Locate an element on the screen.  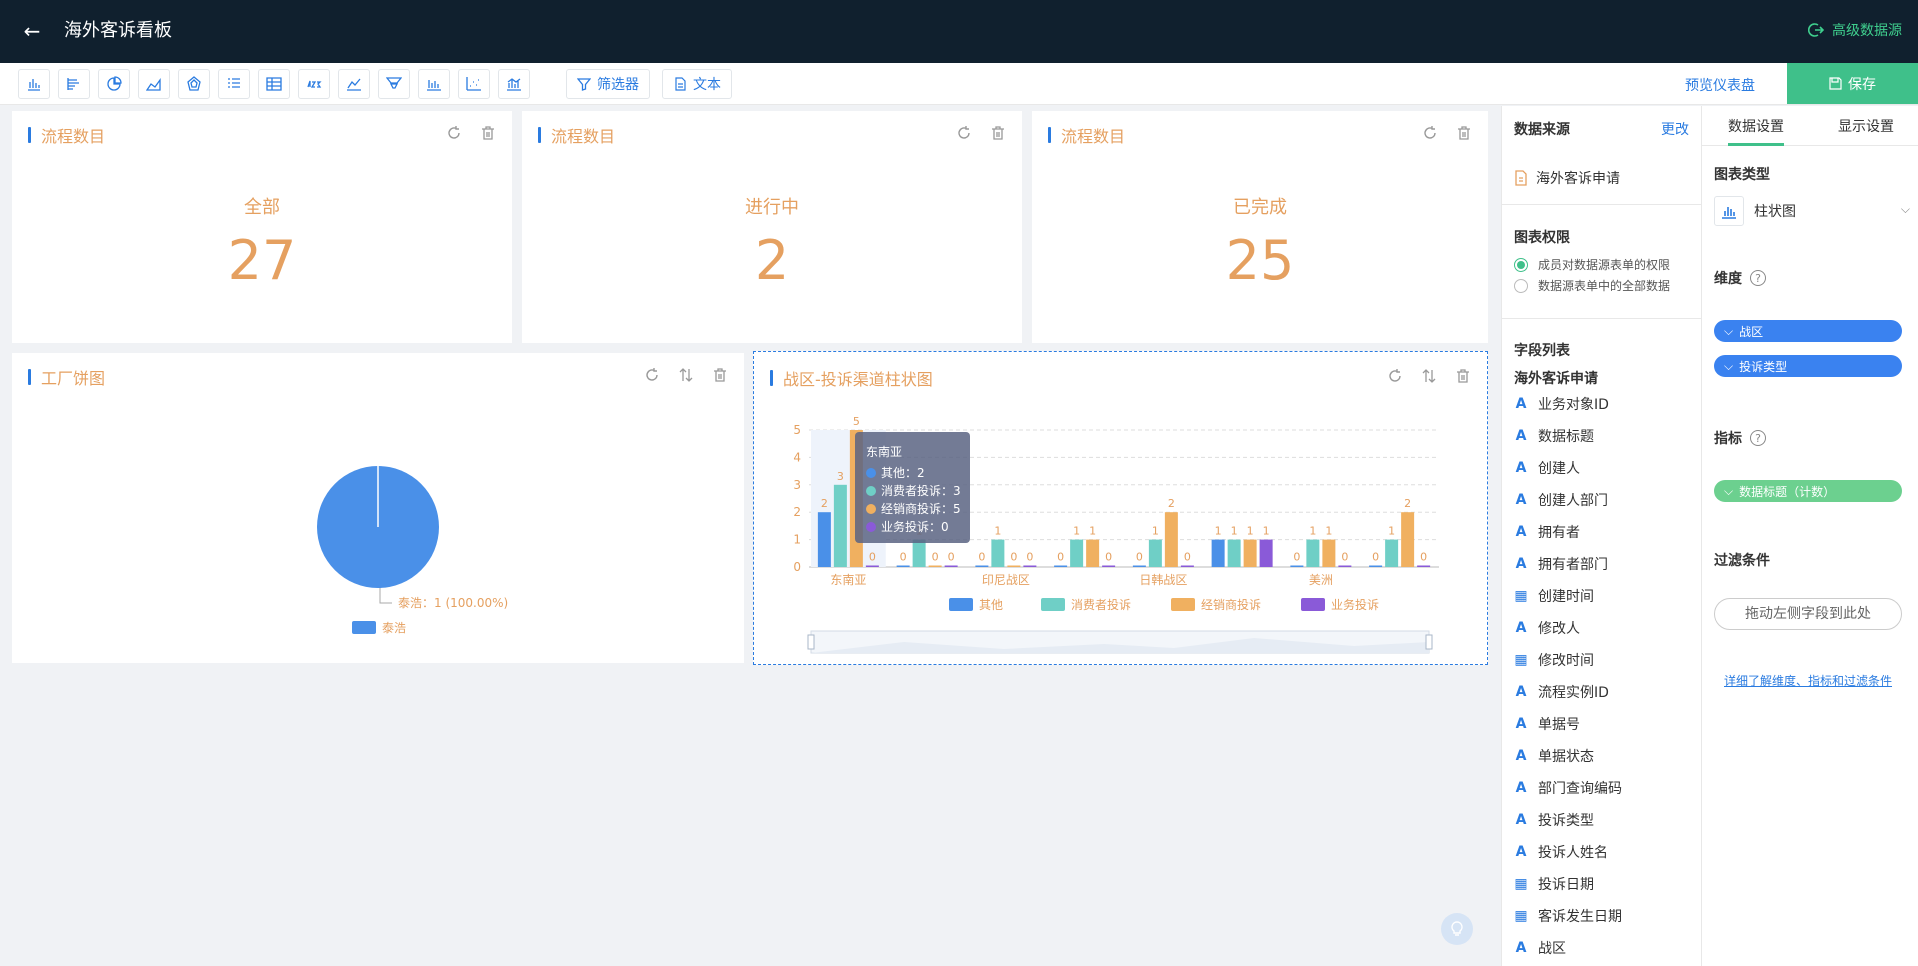
list-table-icon is located at coordinates (234, 84).